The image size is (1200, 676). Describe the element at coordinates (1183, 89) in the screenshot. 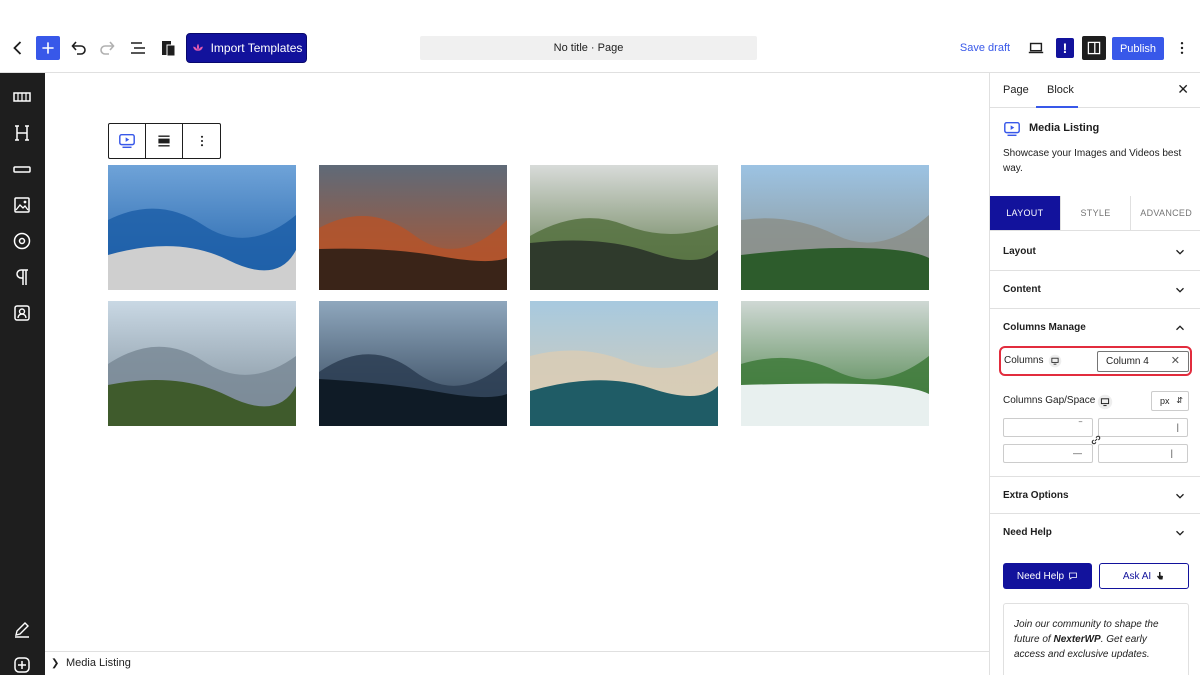

I see `close-icon: ✕` at that location.